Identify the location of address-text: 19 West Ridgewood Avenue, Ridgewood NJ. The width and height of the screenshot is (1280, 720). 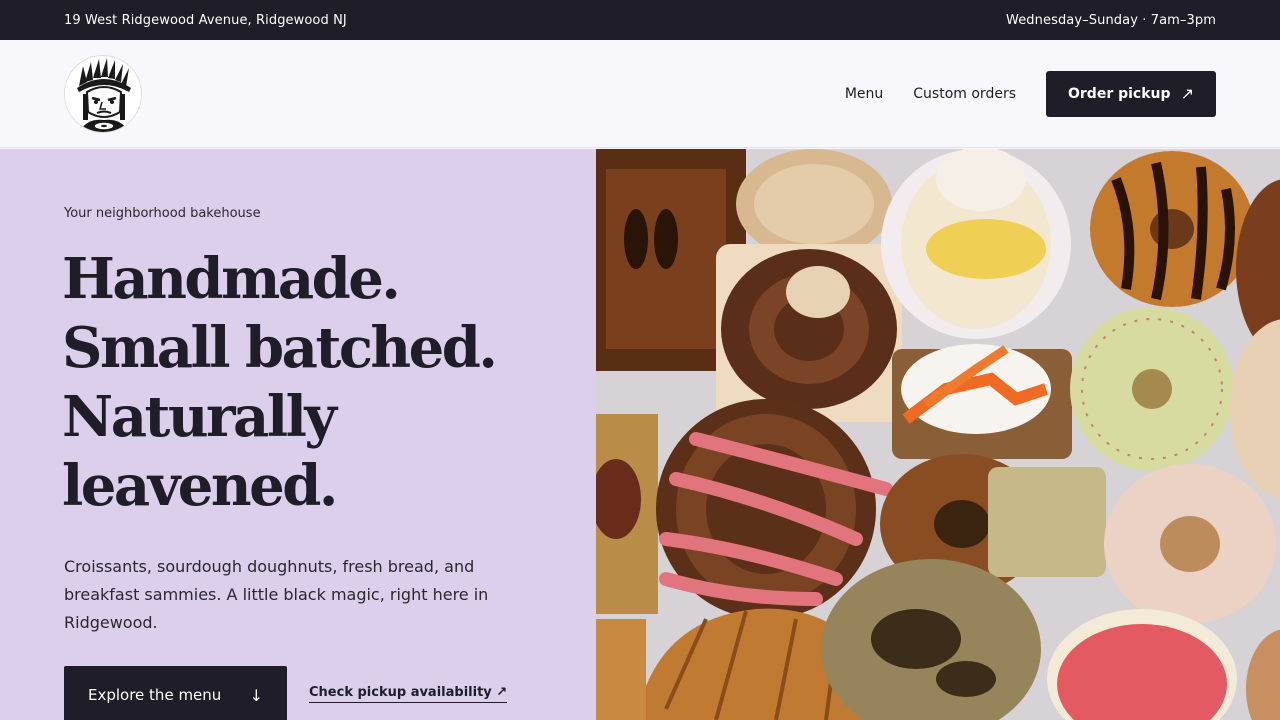
(205, 20).